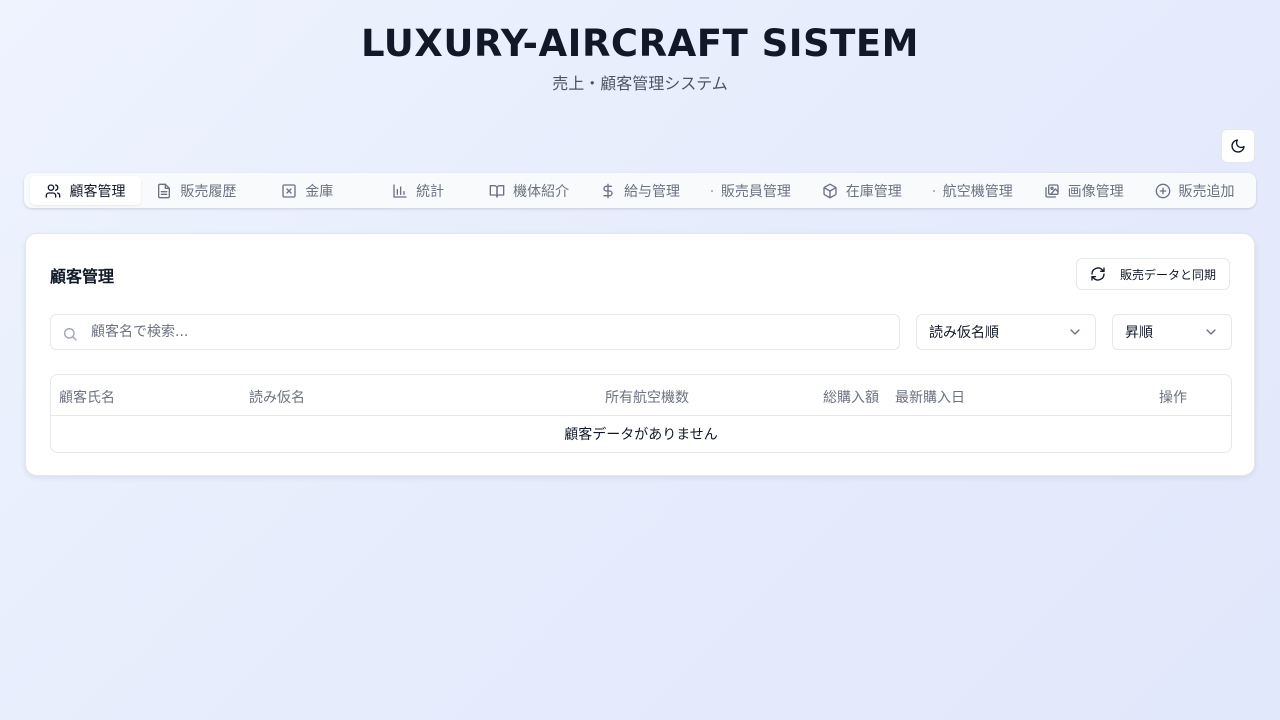 This screenshot has height=720, width=1280. Describe the element at coordinates (639, 43) in the screenshot. I see `app-title: LUXURY-AIRCRAFT SISTEM` at that location.